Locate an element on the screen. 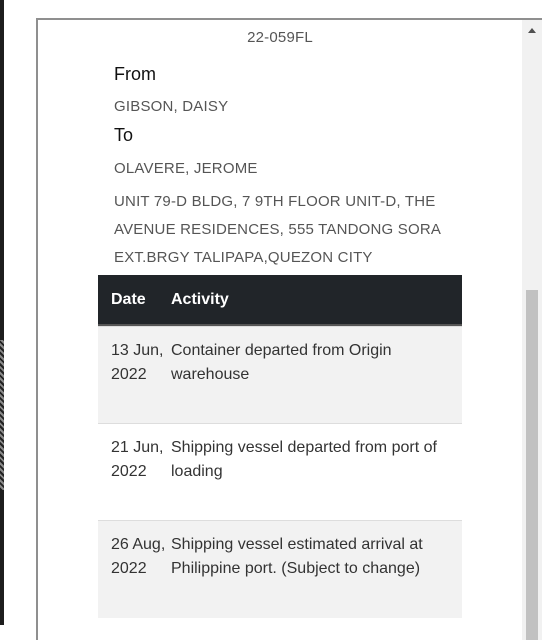  triangle-up-icon is located at coordinates (532, 30).